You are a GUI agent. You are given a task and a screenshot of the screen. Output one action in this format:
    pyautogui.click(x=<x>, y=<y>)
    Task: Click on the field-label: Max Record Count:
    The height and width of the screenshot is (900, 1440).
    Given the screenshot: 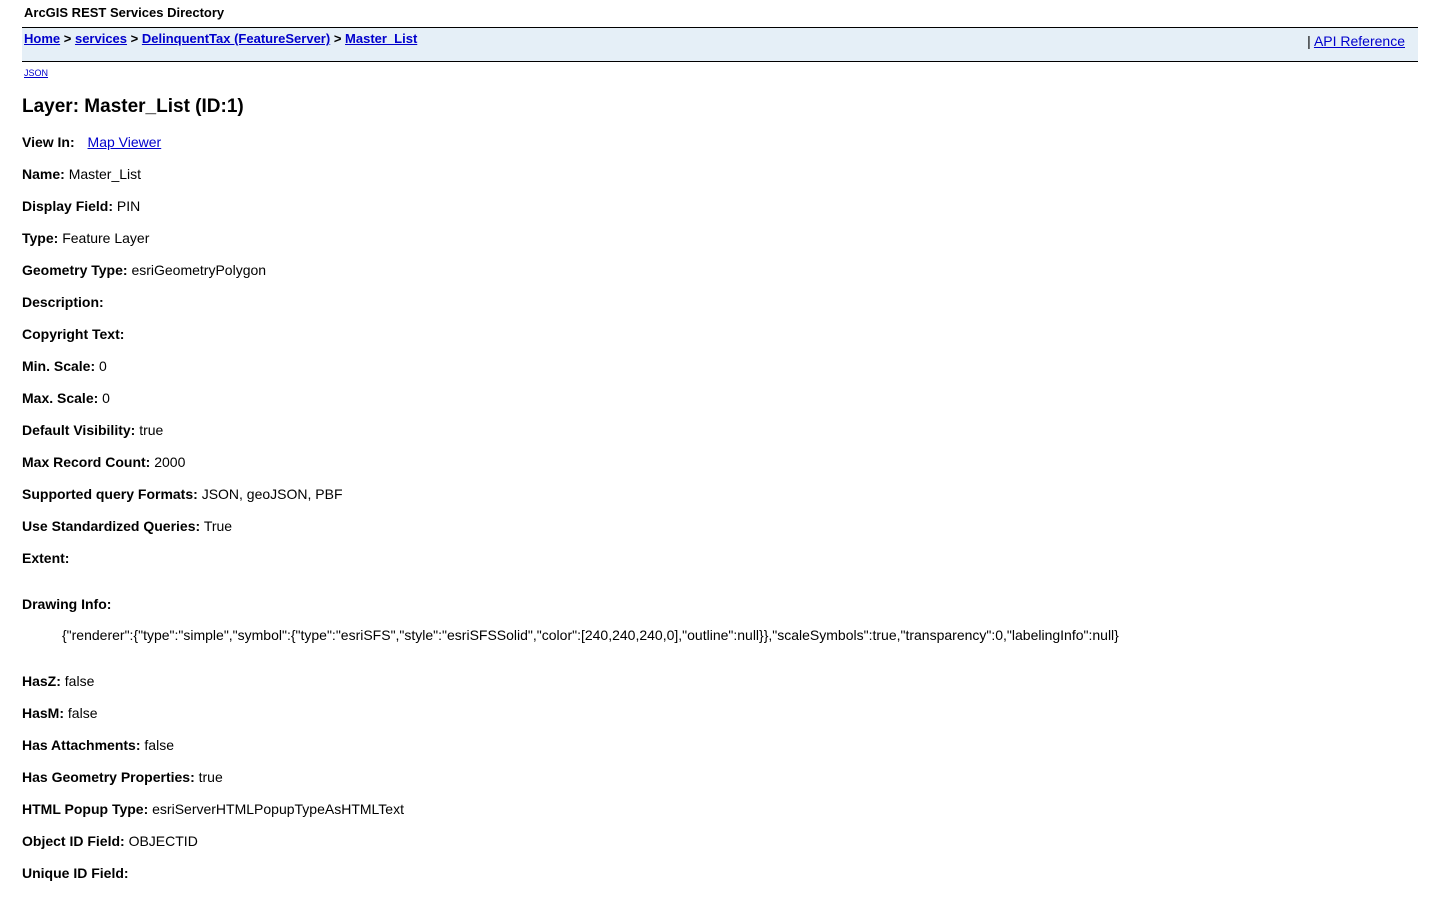 What is the action you would take?
    pyautogui.click(x=86, y=462)
    